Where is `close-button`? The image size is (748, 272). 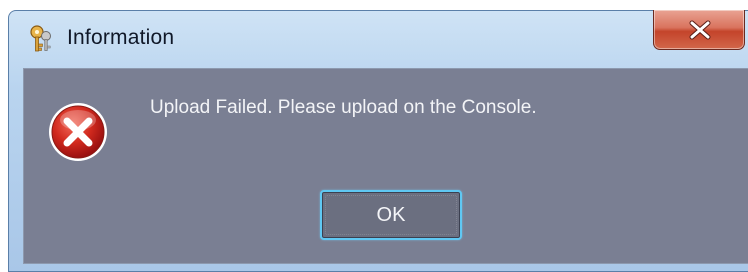 close-button is located at coordinates (699, 30).